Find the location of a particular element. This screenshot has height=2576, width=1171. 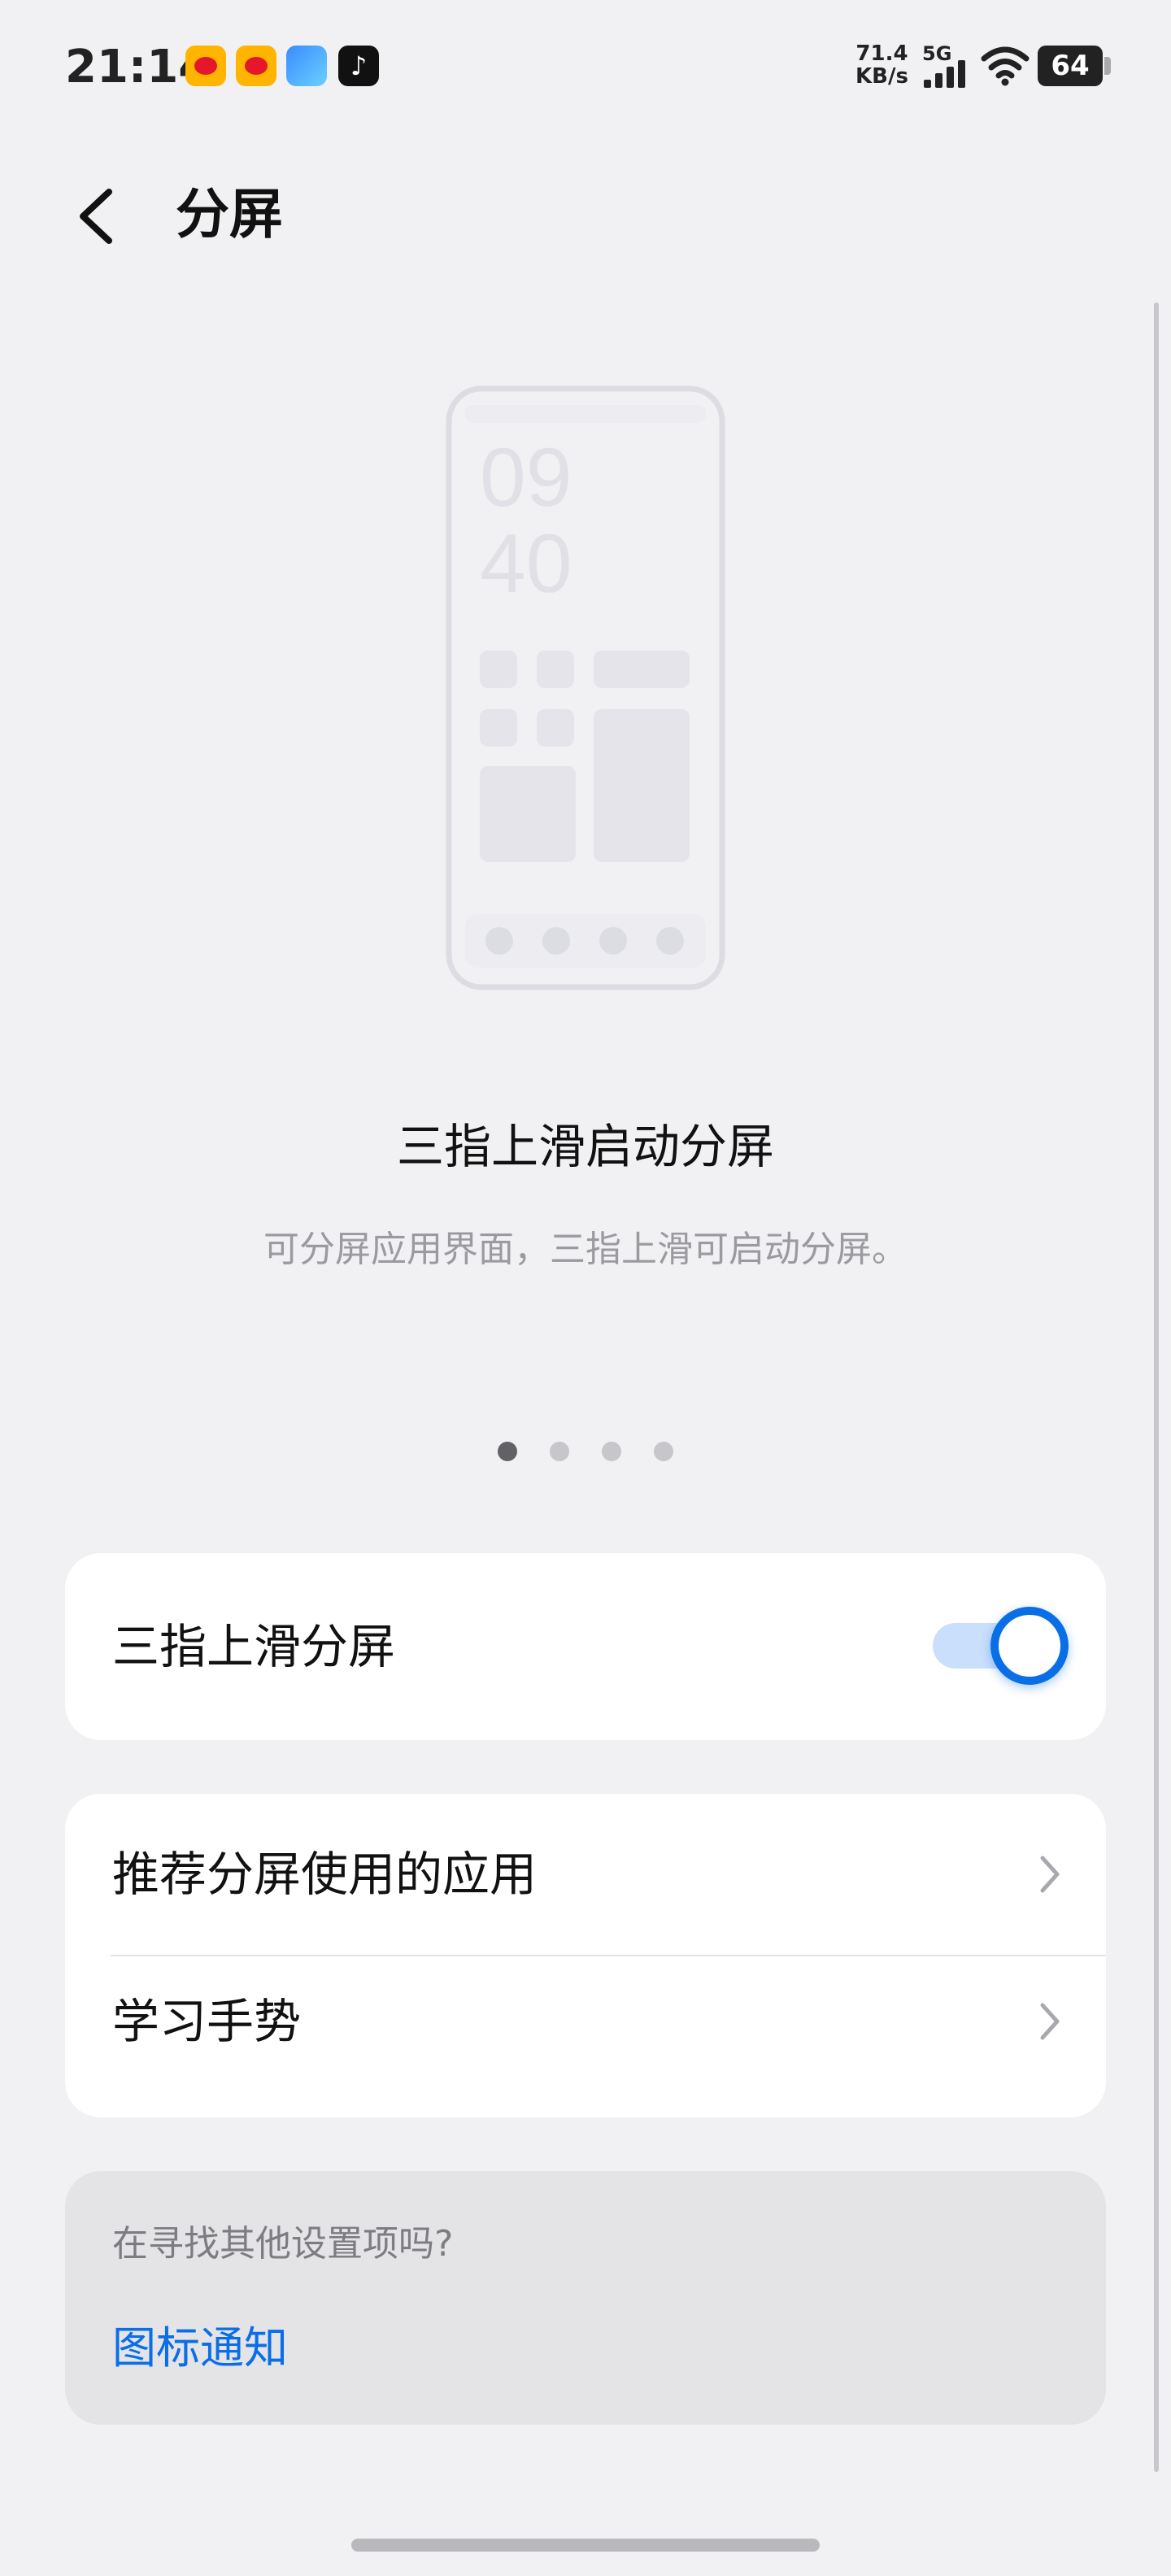

icon-notification-link: 图标通知 is located at coordinates (200, 2348).